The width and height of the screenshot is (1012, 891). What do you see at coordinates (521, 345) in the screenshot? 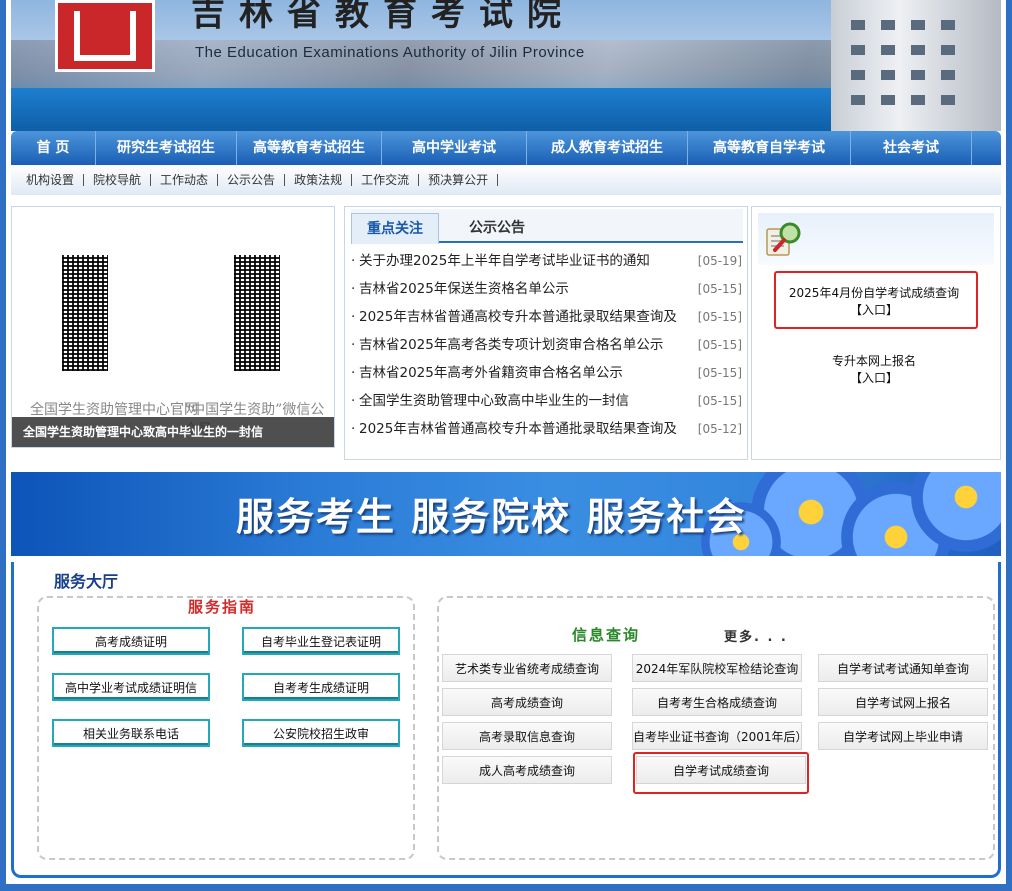
I see `news-title: 吉林省2025年高考各类专项计划资审合格名单公示` at bounding box center [521, 345].